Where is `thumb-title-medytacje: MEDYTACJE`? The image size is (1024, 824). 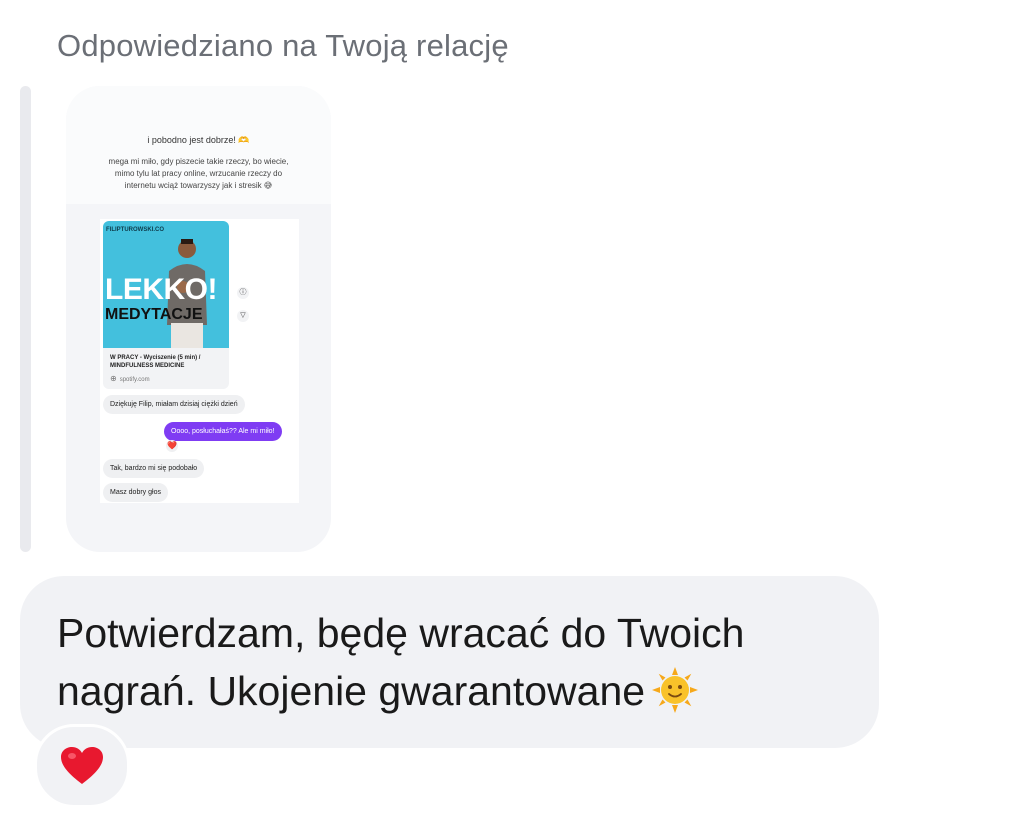 thumb-title-medytacje: MEDYTACJE is located at coordinates (154, 314).